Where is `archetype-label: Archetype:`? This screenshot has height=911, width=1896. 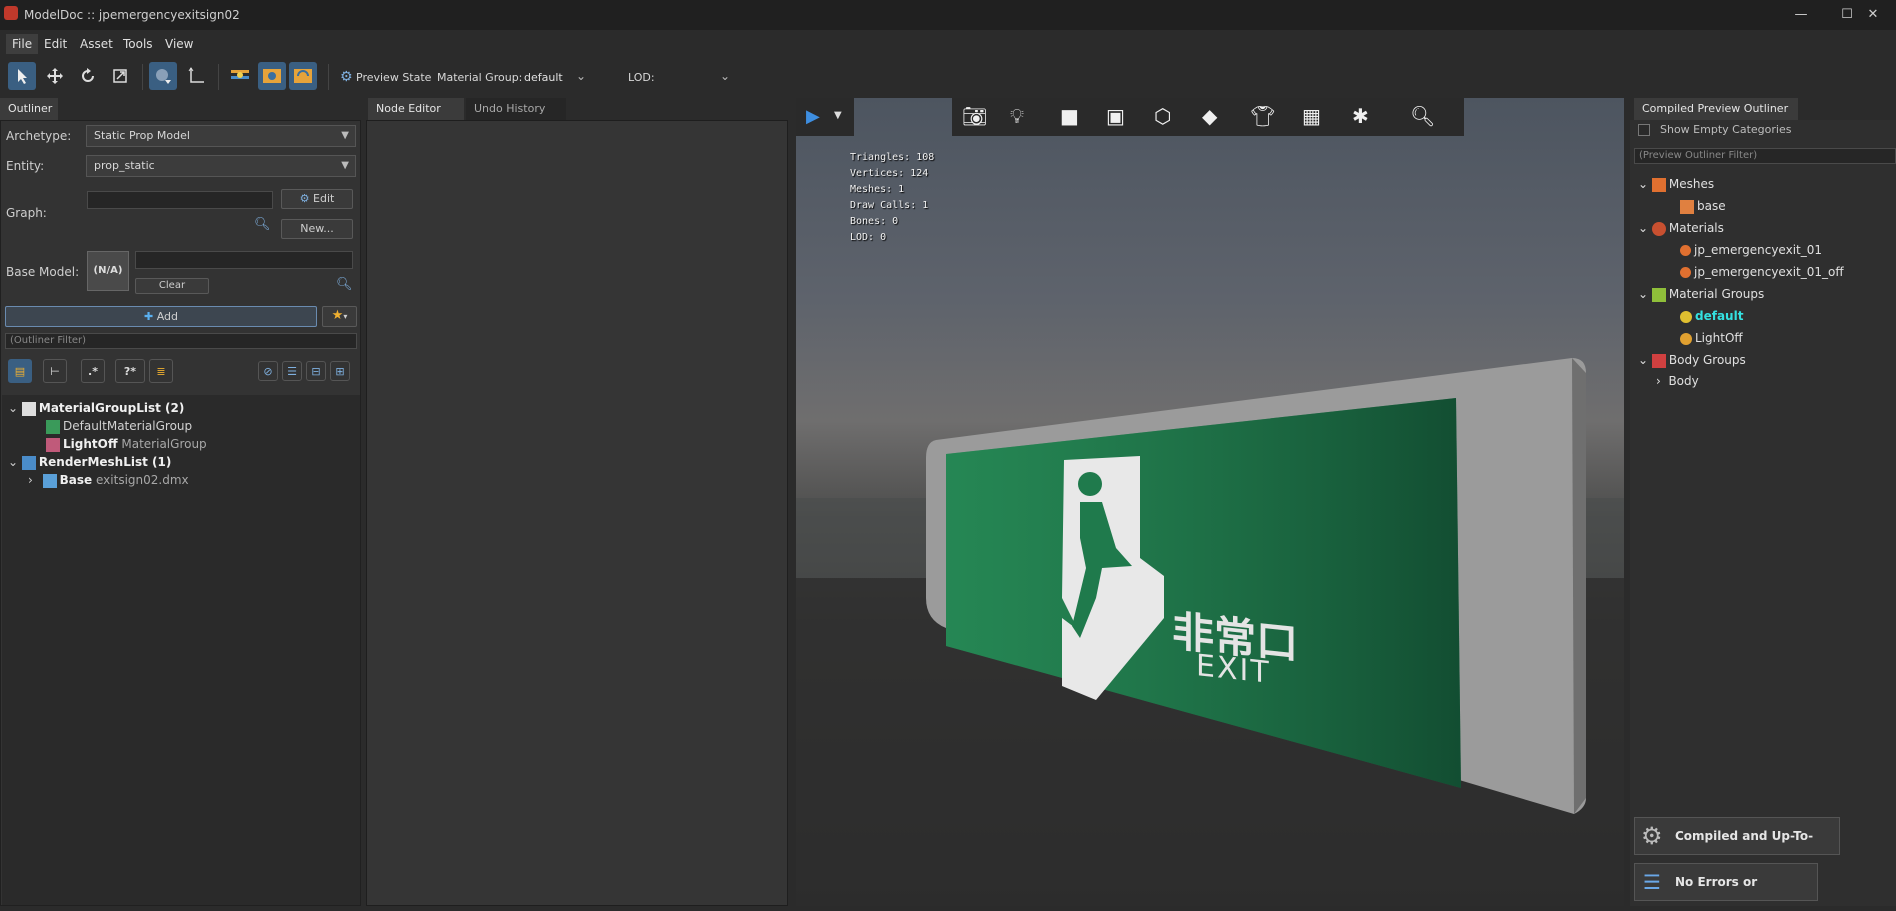 archetype-label: Archetype: is located at coordinates (39, 136).